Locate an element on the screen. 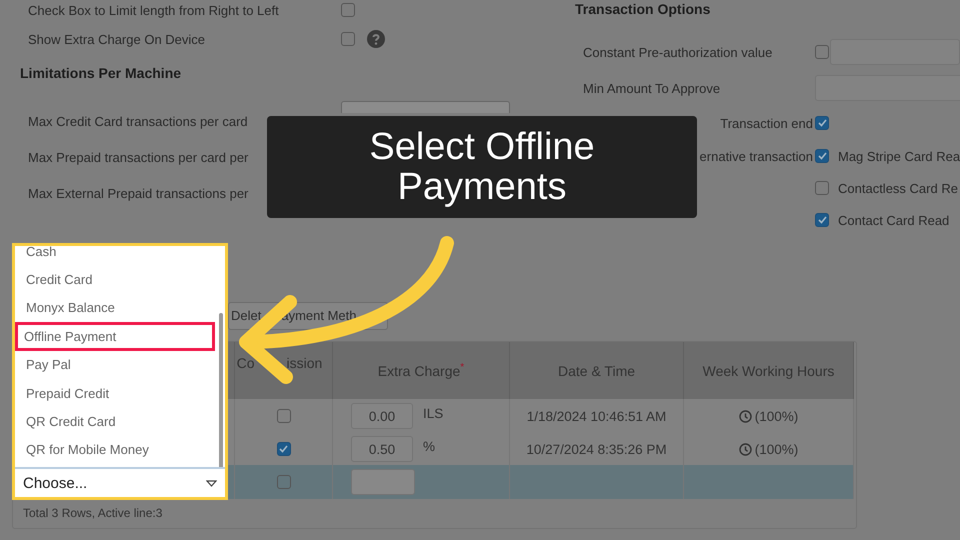 The image size is (960, 540). extra-charge-field is located at coordinates (383, 482).